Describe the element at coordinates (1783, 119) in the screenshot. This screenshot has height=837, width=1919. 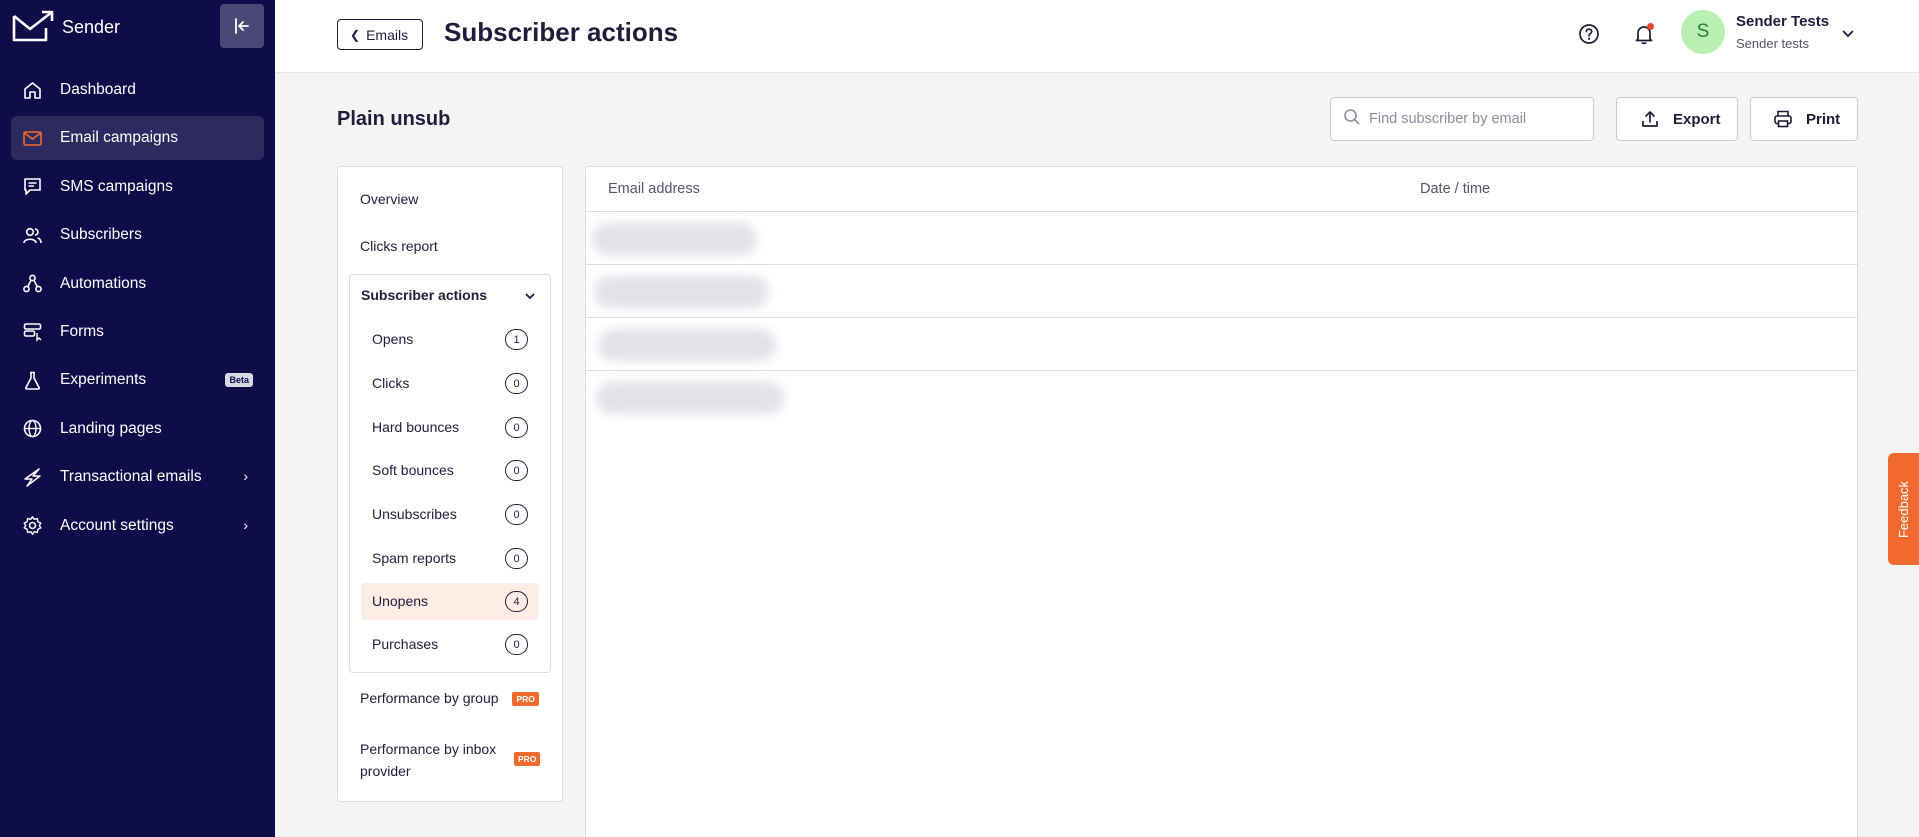
I see `printer-icon` at that location.